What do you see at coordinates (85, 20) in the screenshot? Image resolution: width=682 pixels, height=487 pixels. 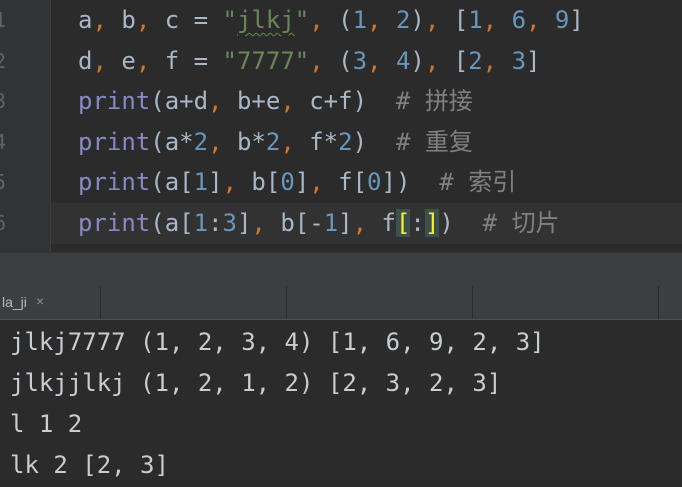 I see `code-token: a` at bounding box center [85, 20].